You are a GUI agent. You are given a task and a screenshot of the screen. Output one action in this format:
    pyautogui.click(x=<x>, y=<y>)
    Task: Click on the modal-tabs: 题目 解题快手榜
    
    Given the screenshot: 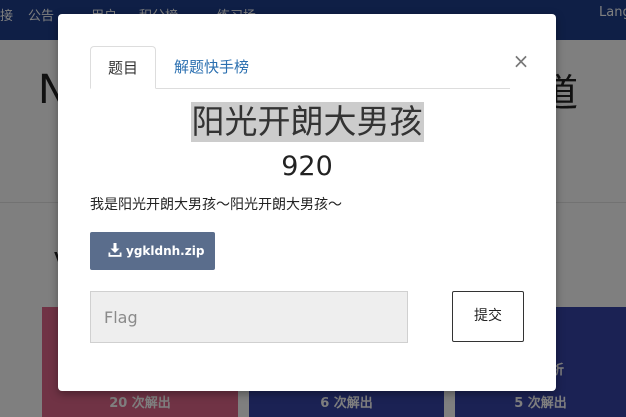 What is the action you would take?
    pyautogui.click(x=300, y=67)
    